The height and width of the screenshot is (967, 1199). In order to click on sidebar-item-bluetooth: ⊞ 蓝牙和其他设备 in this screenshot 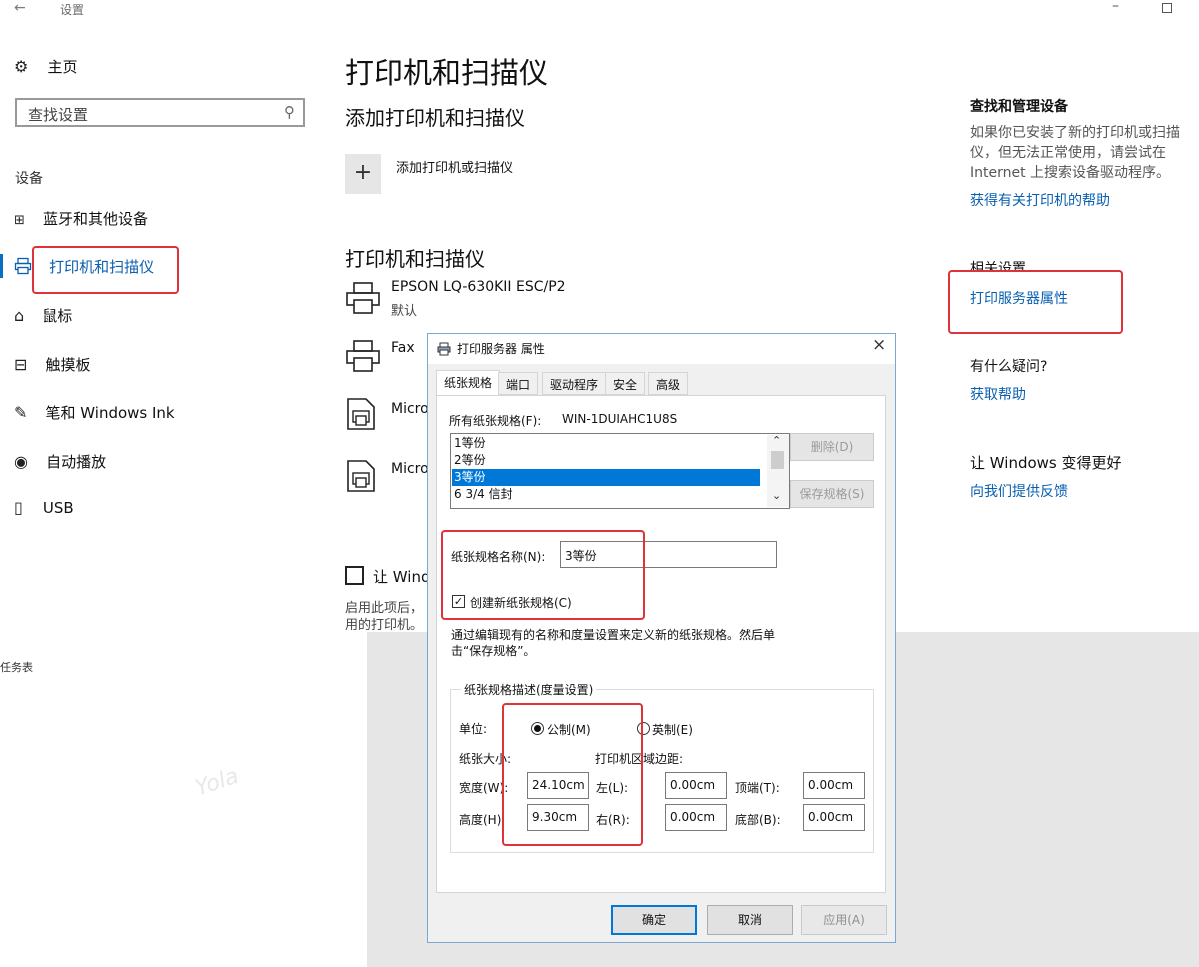, I will do `click(81, 218)`.